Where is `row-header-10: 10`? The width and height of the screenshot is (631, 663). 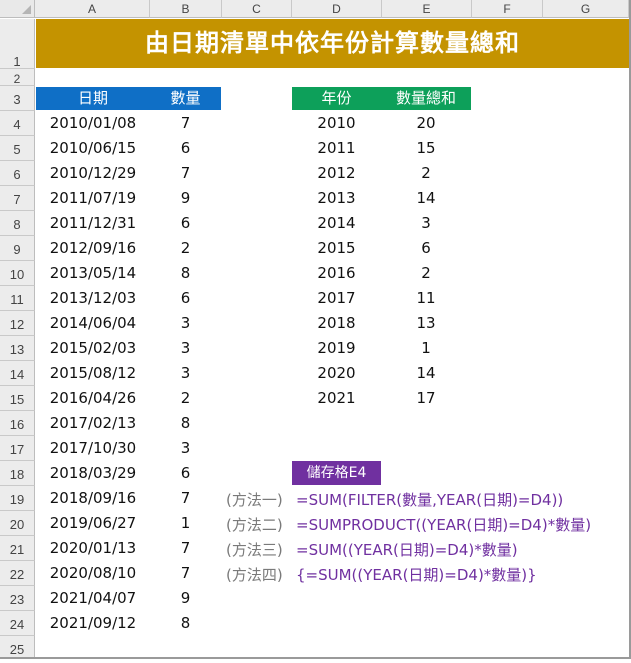 row-header-10: 10 is located at coordinates (17, 273).